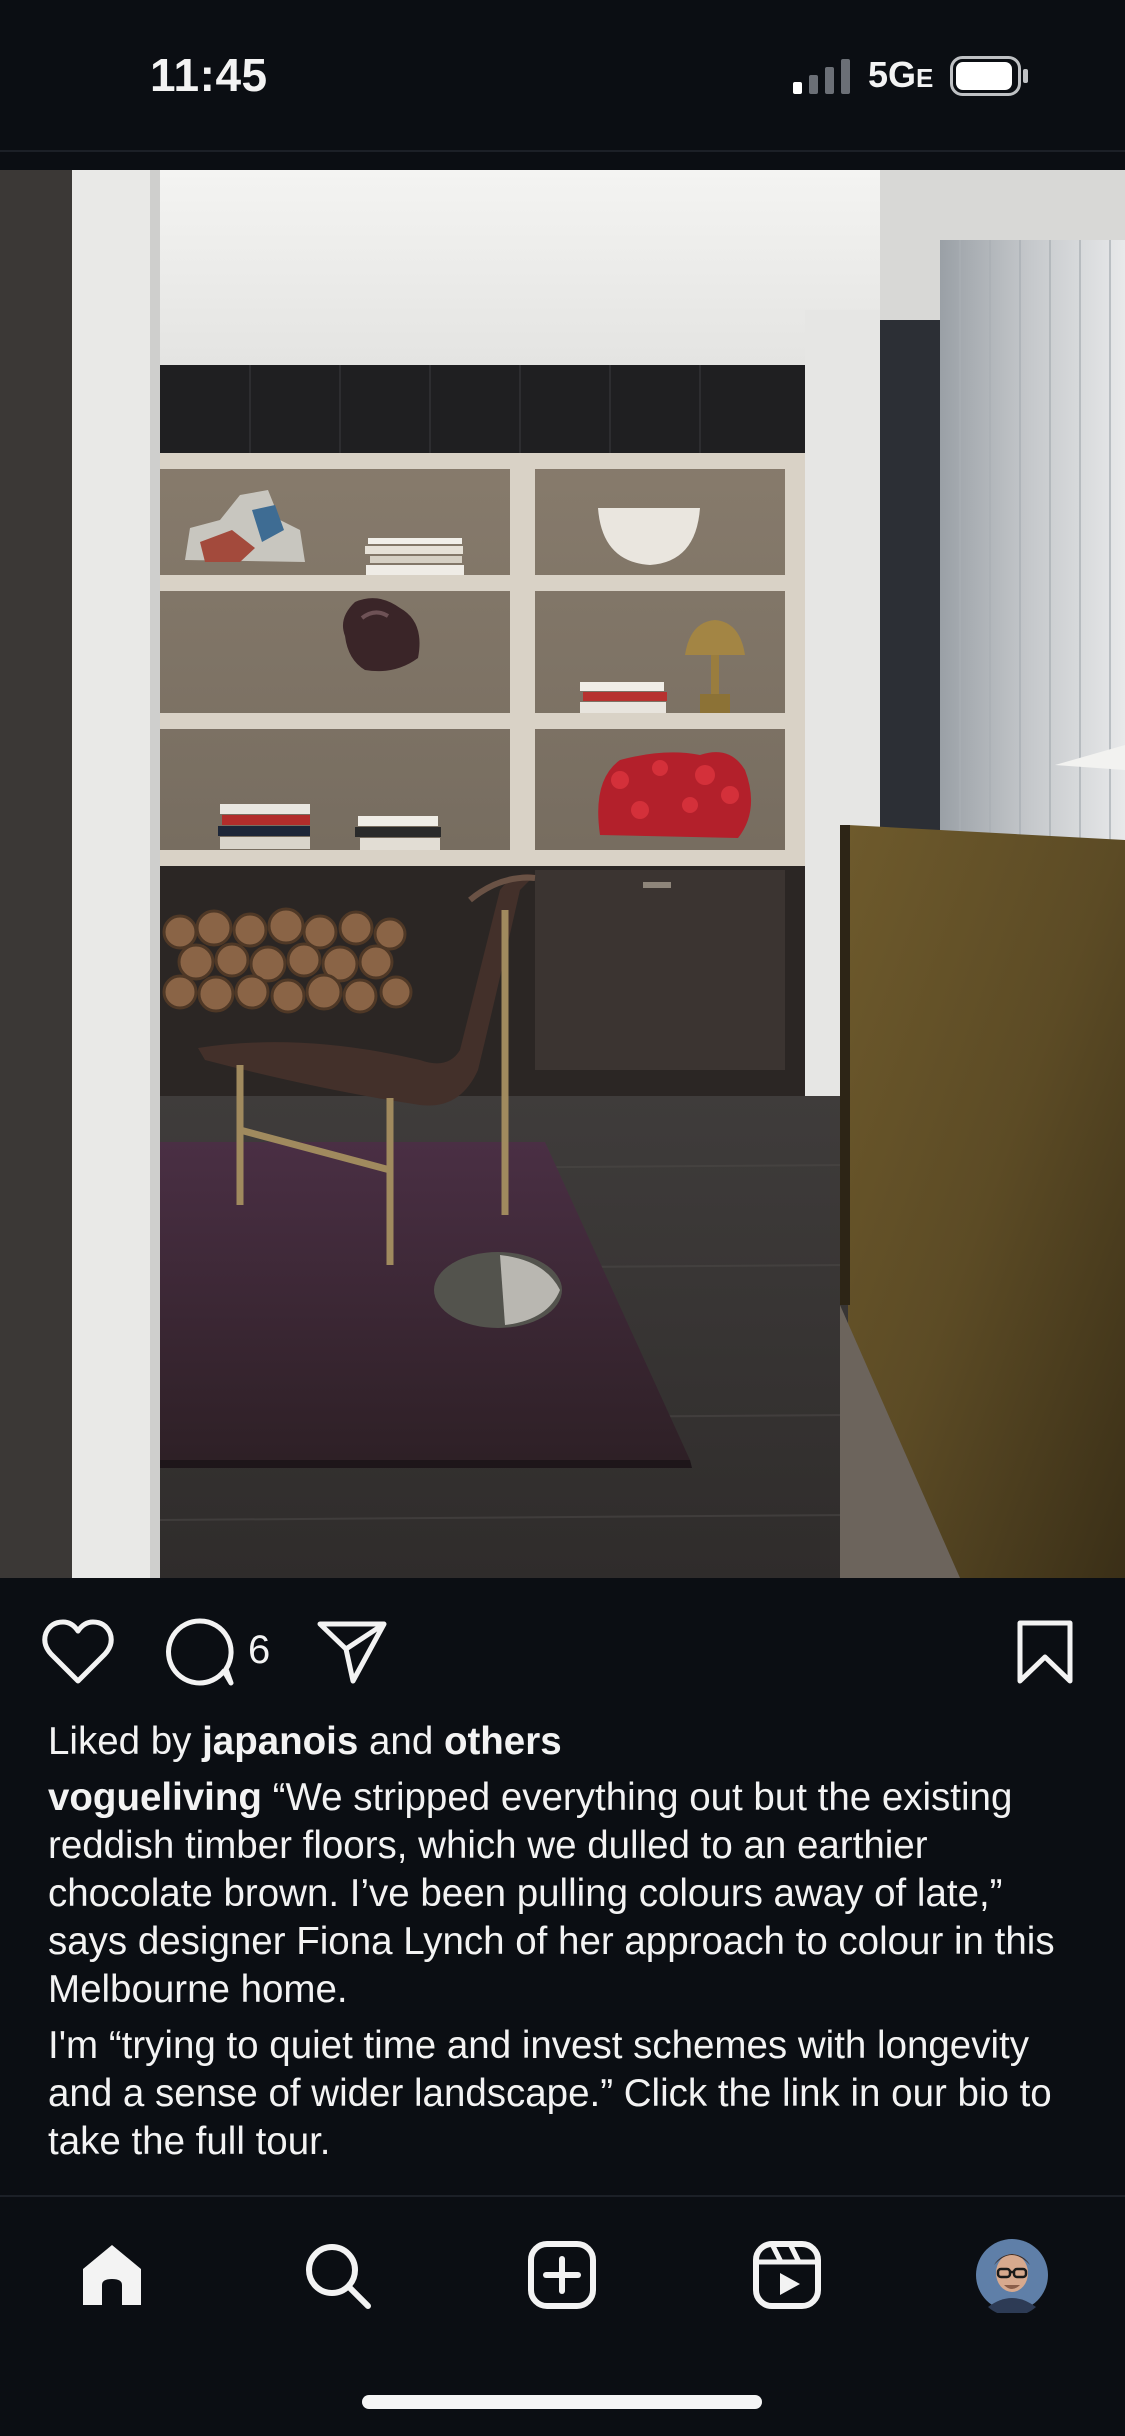  I want to click on post-actions: 6, so click(562, 1650).